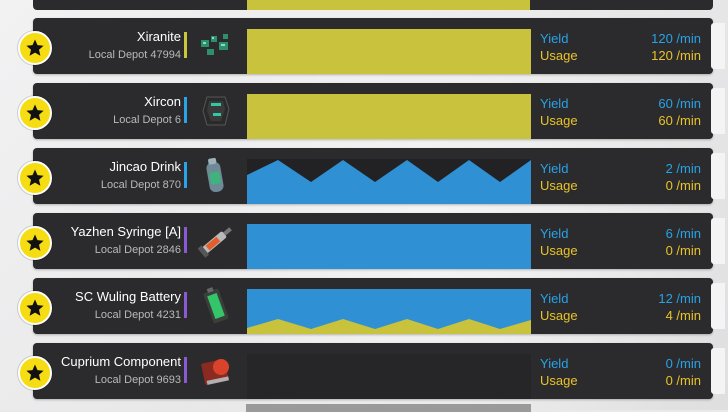 Image resolution: width=728 pixels, height=412 pixels. What do you see at coordinates (679, 103) in the screenshot?
I see `yield-value: 60 /min` at bounding box center [679, 103].